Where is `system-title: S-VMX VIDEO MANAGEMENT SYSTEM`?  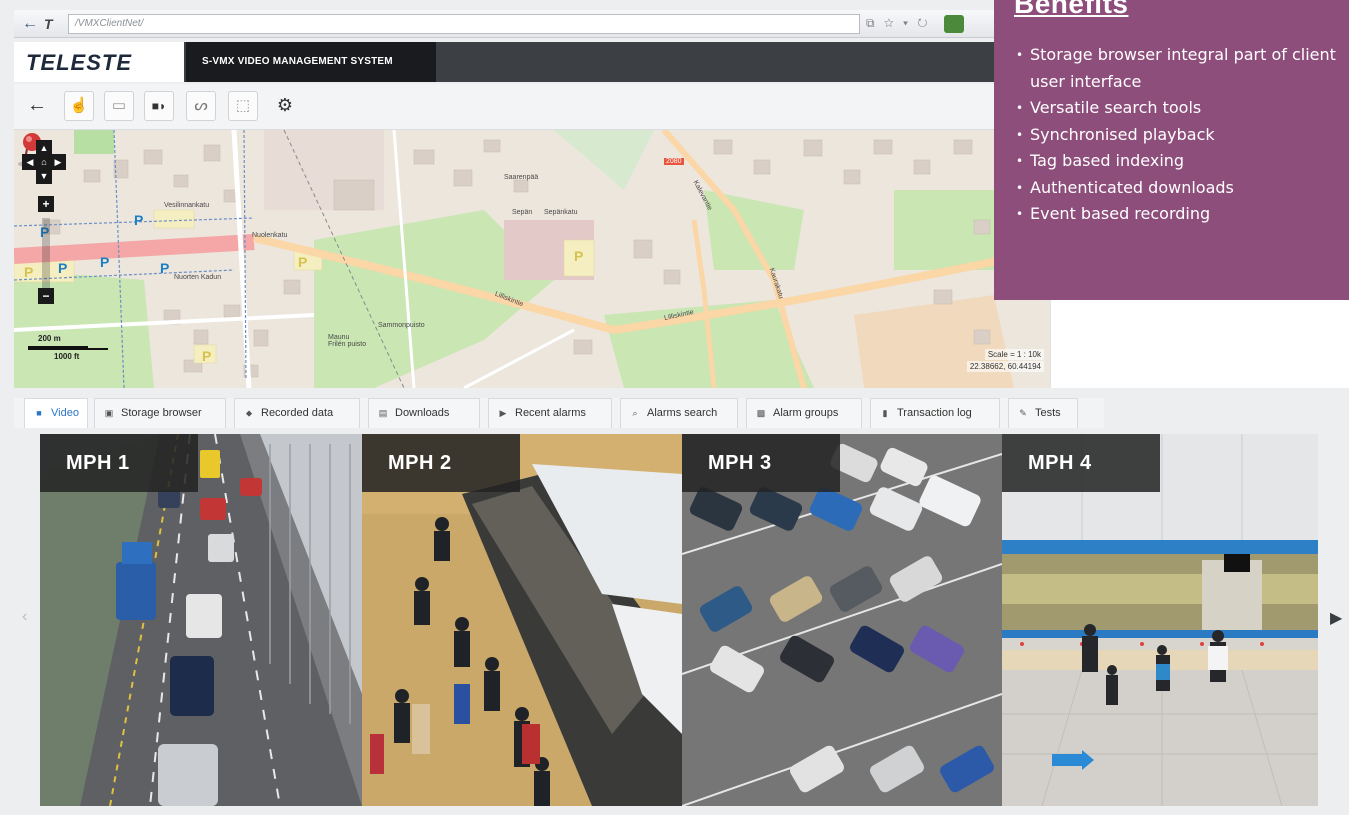 system-title: S-VMX VIDEO MANAGEMENT SYSTEM is located at coordinates (311, 62).